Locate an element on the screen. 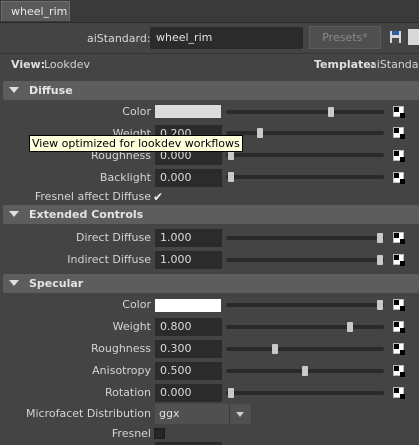 The image size is (419, 445). specular-weight-label: Weight is located at coordinates (131, 326).